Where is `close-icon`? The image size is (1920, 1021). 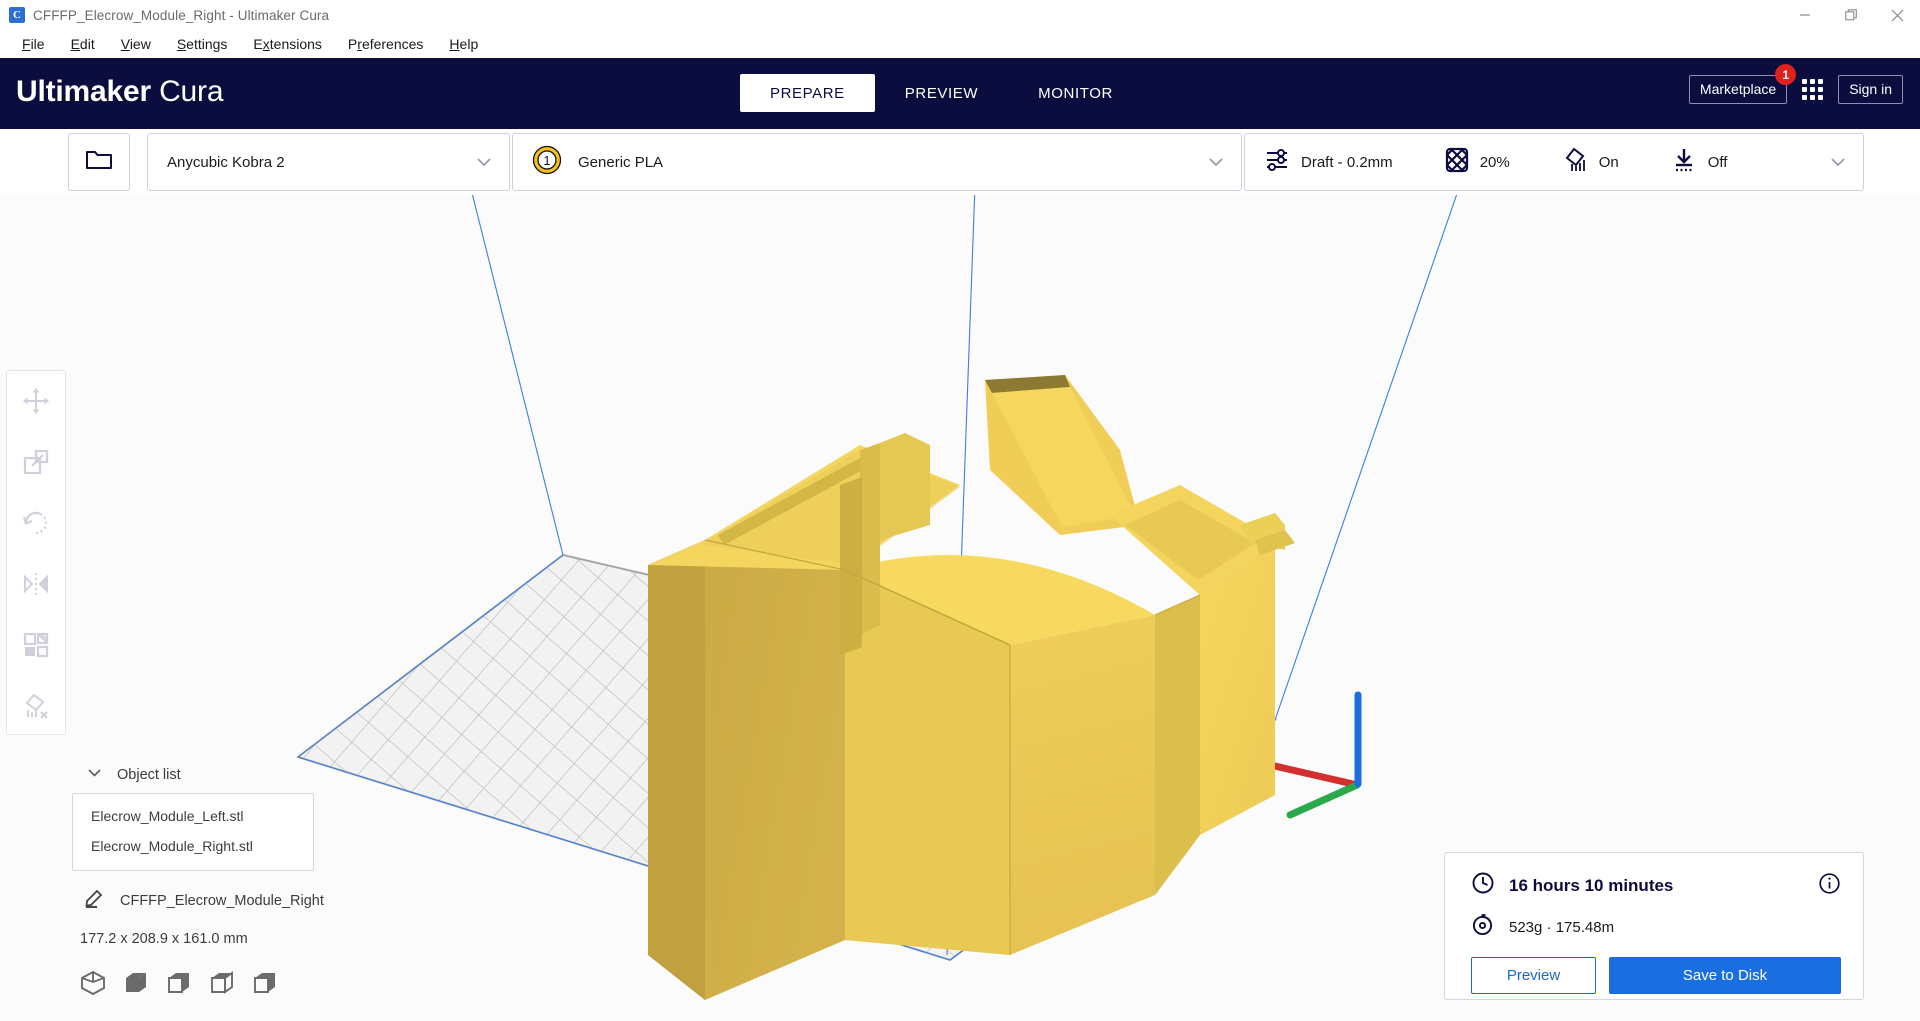
close-icon is located at coordinates (1897, 15).